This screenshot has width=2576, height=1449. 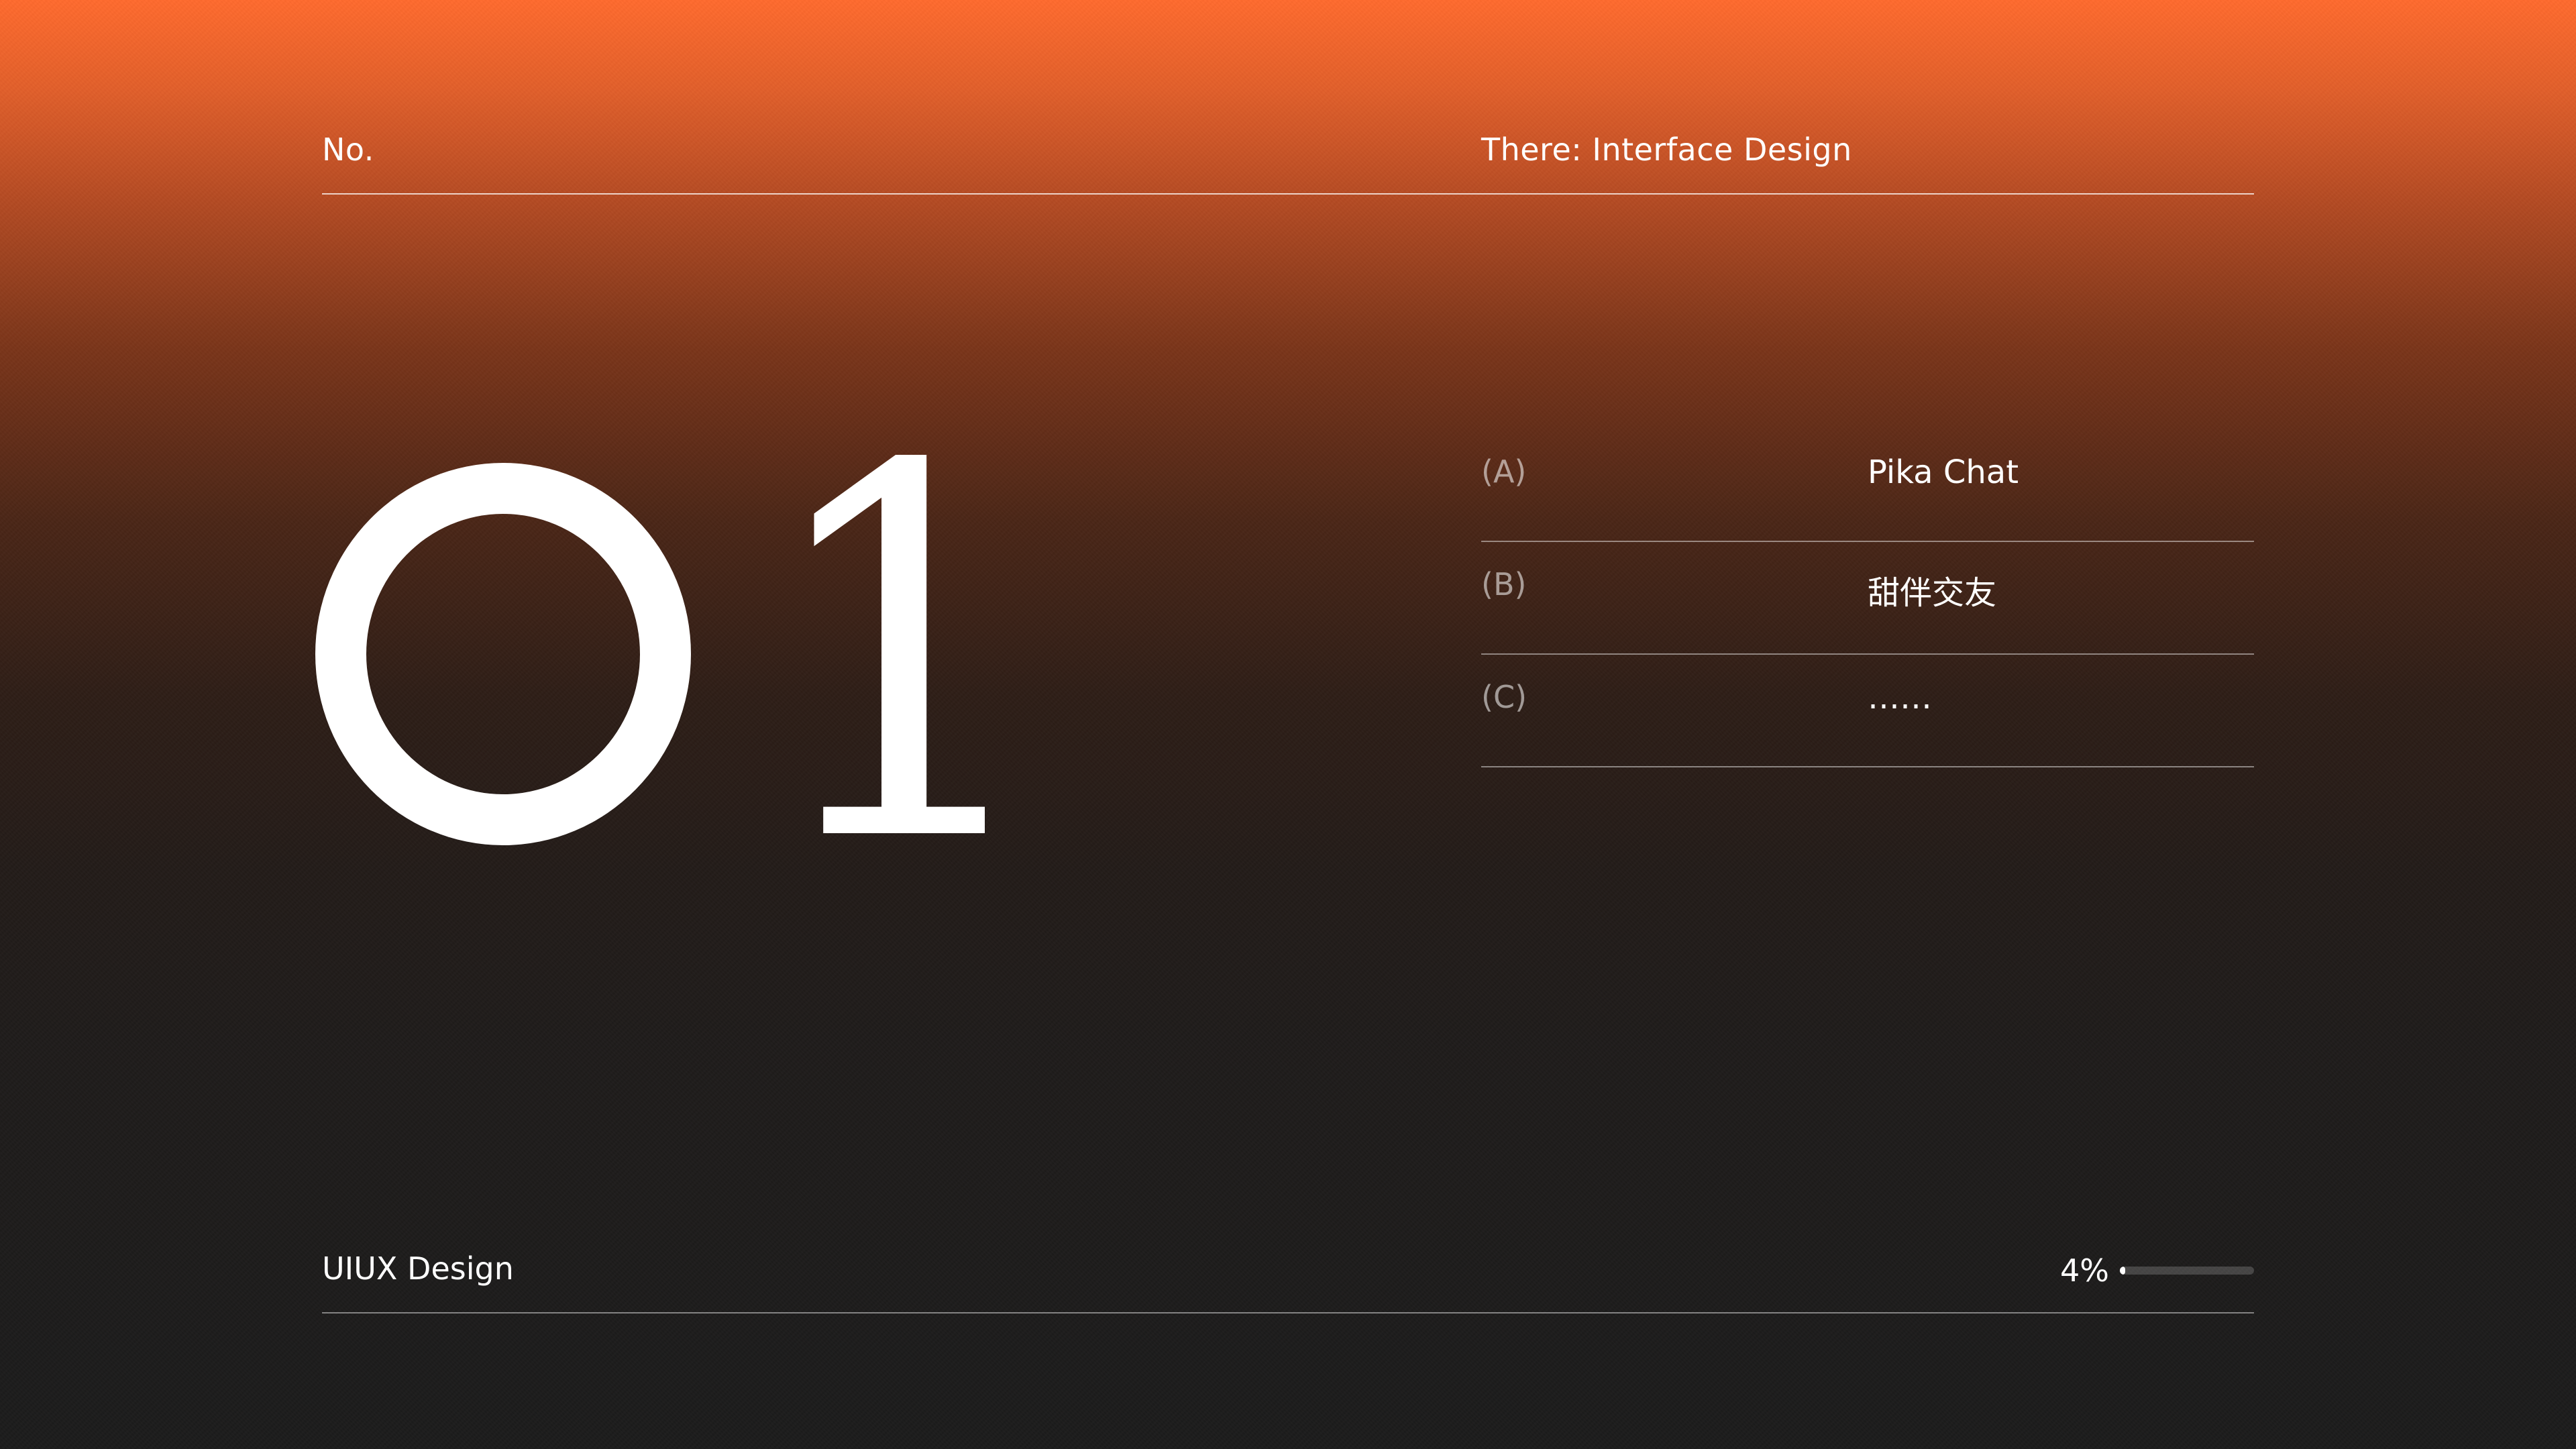 What do you see at coordinates (1288, 161) in the screenshot?
I see `header: No. There: Interface Design` at bounding box center [1288, 161].